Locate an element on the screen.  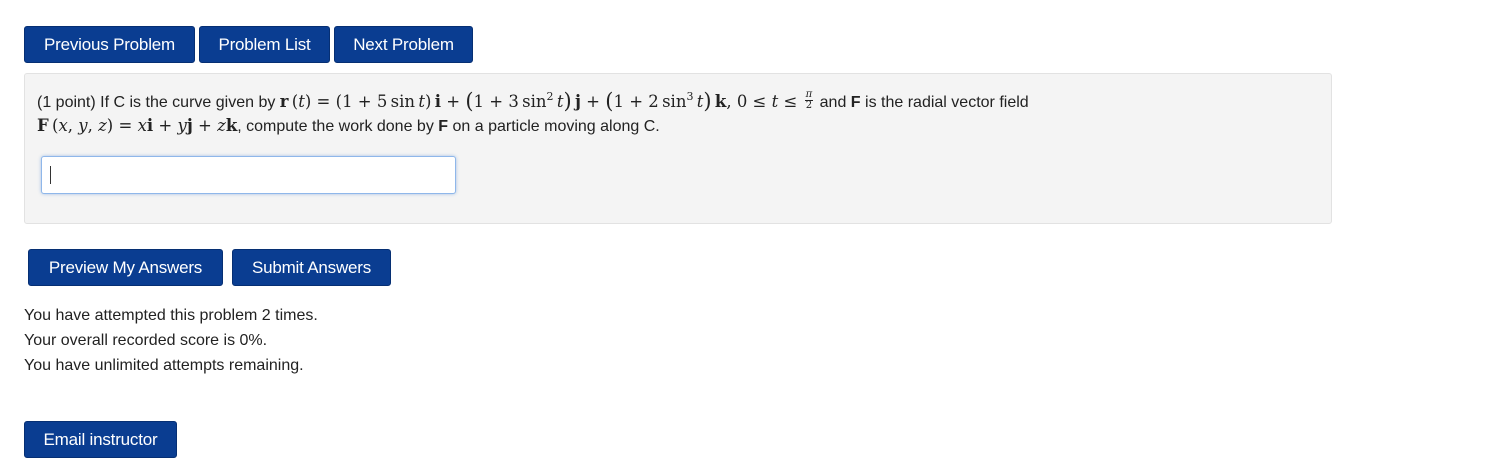
problem-points: (1 point) is located at coordinates (66, 102).